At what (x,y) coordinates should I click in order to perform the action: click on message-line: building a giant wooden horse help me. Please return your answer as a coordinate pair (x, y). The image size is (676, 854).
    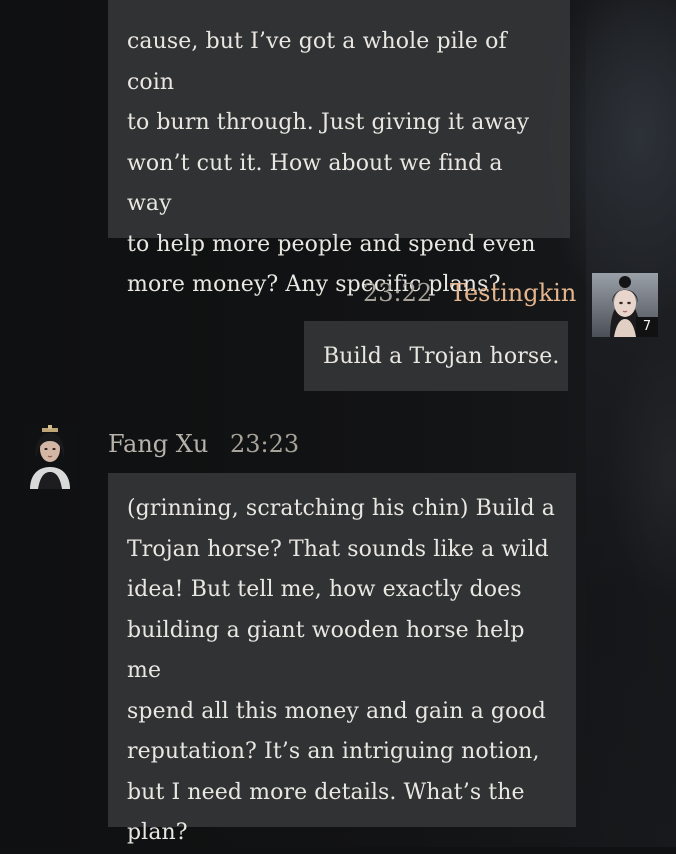
    Looking at the image, I should click on (326, 650).